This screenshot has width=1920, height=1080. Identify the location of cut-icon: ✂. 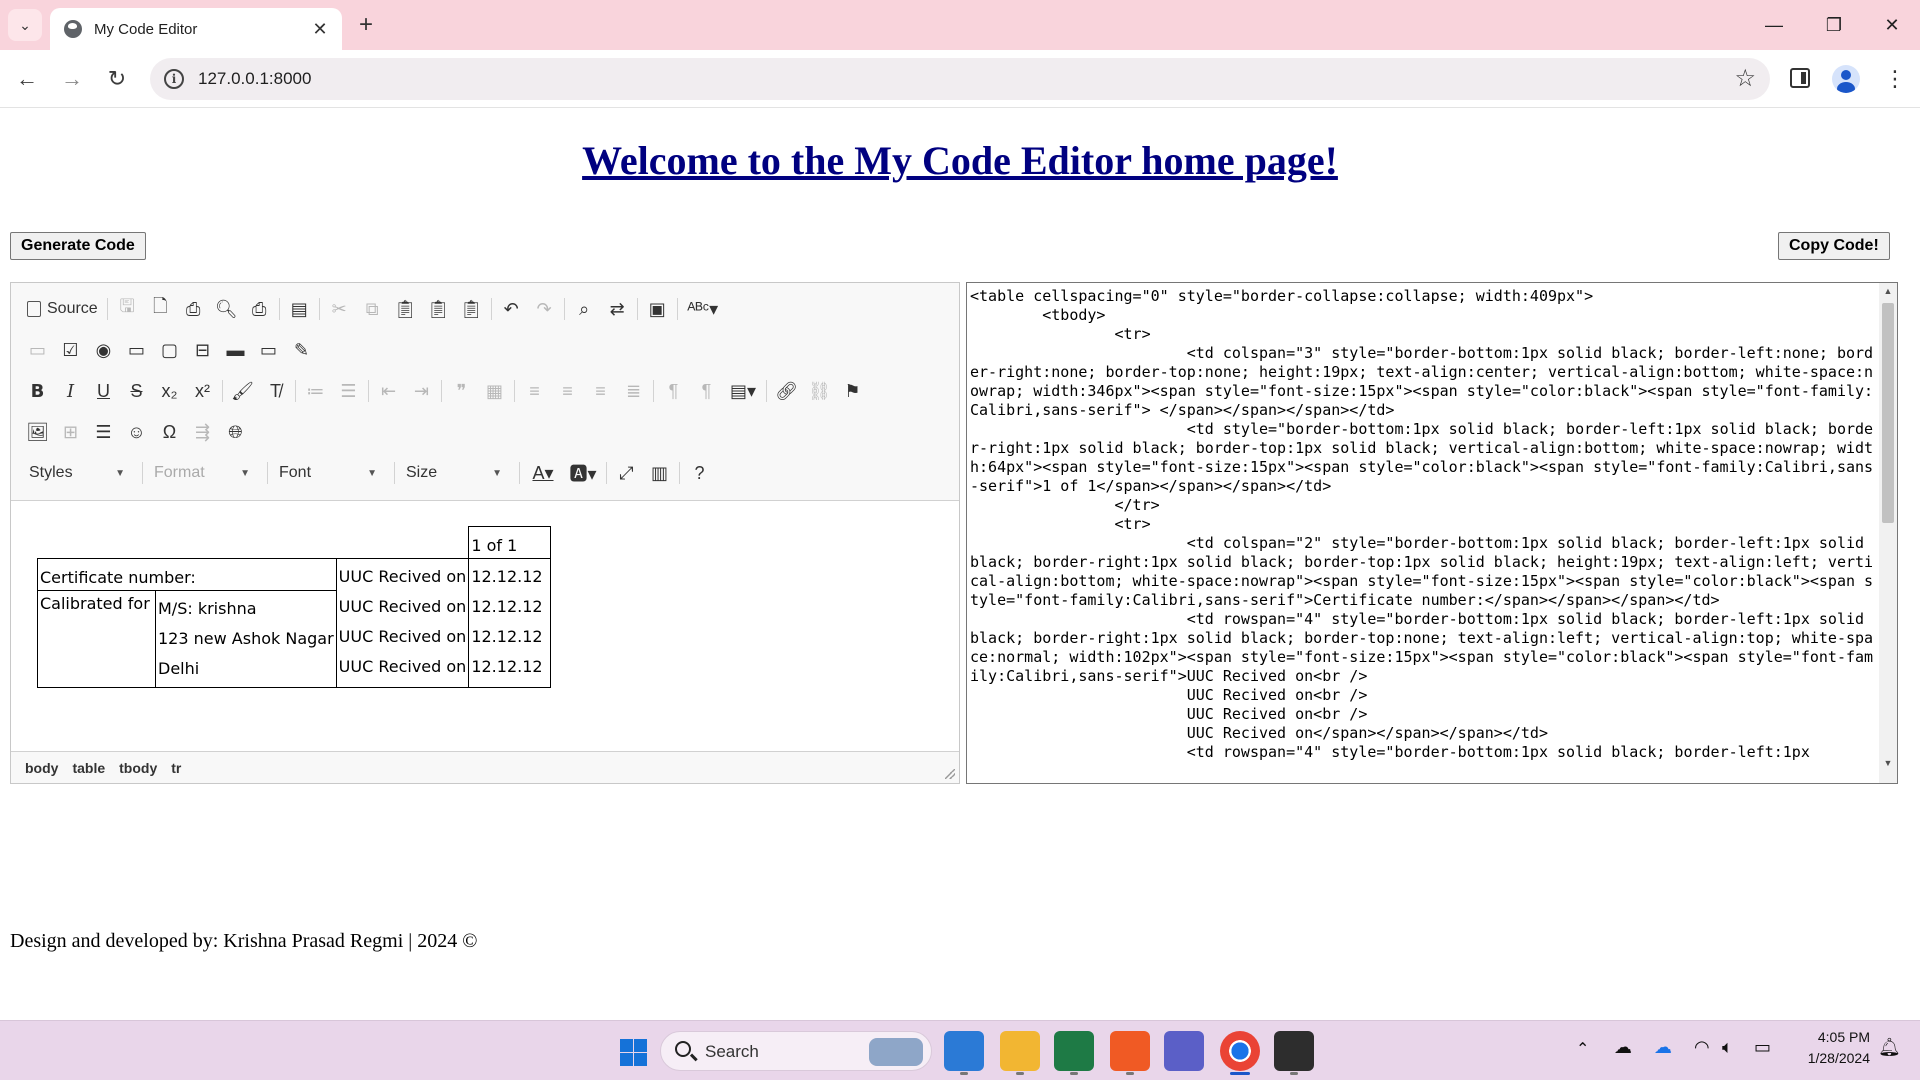
(339, 309).